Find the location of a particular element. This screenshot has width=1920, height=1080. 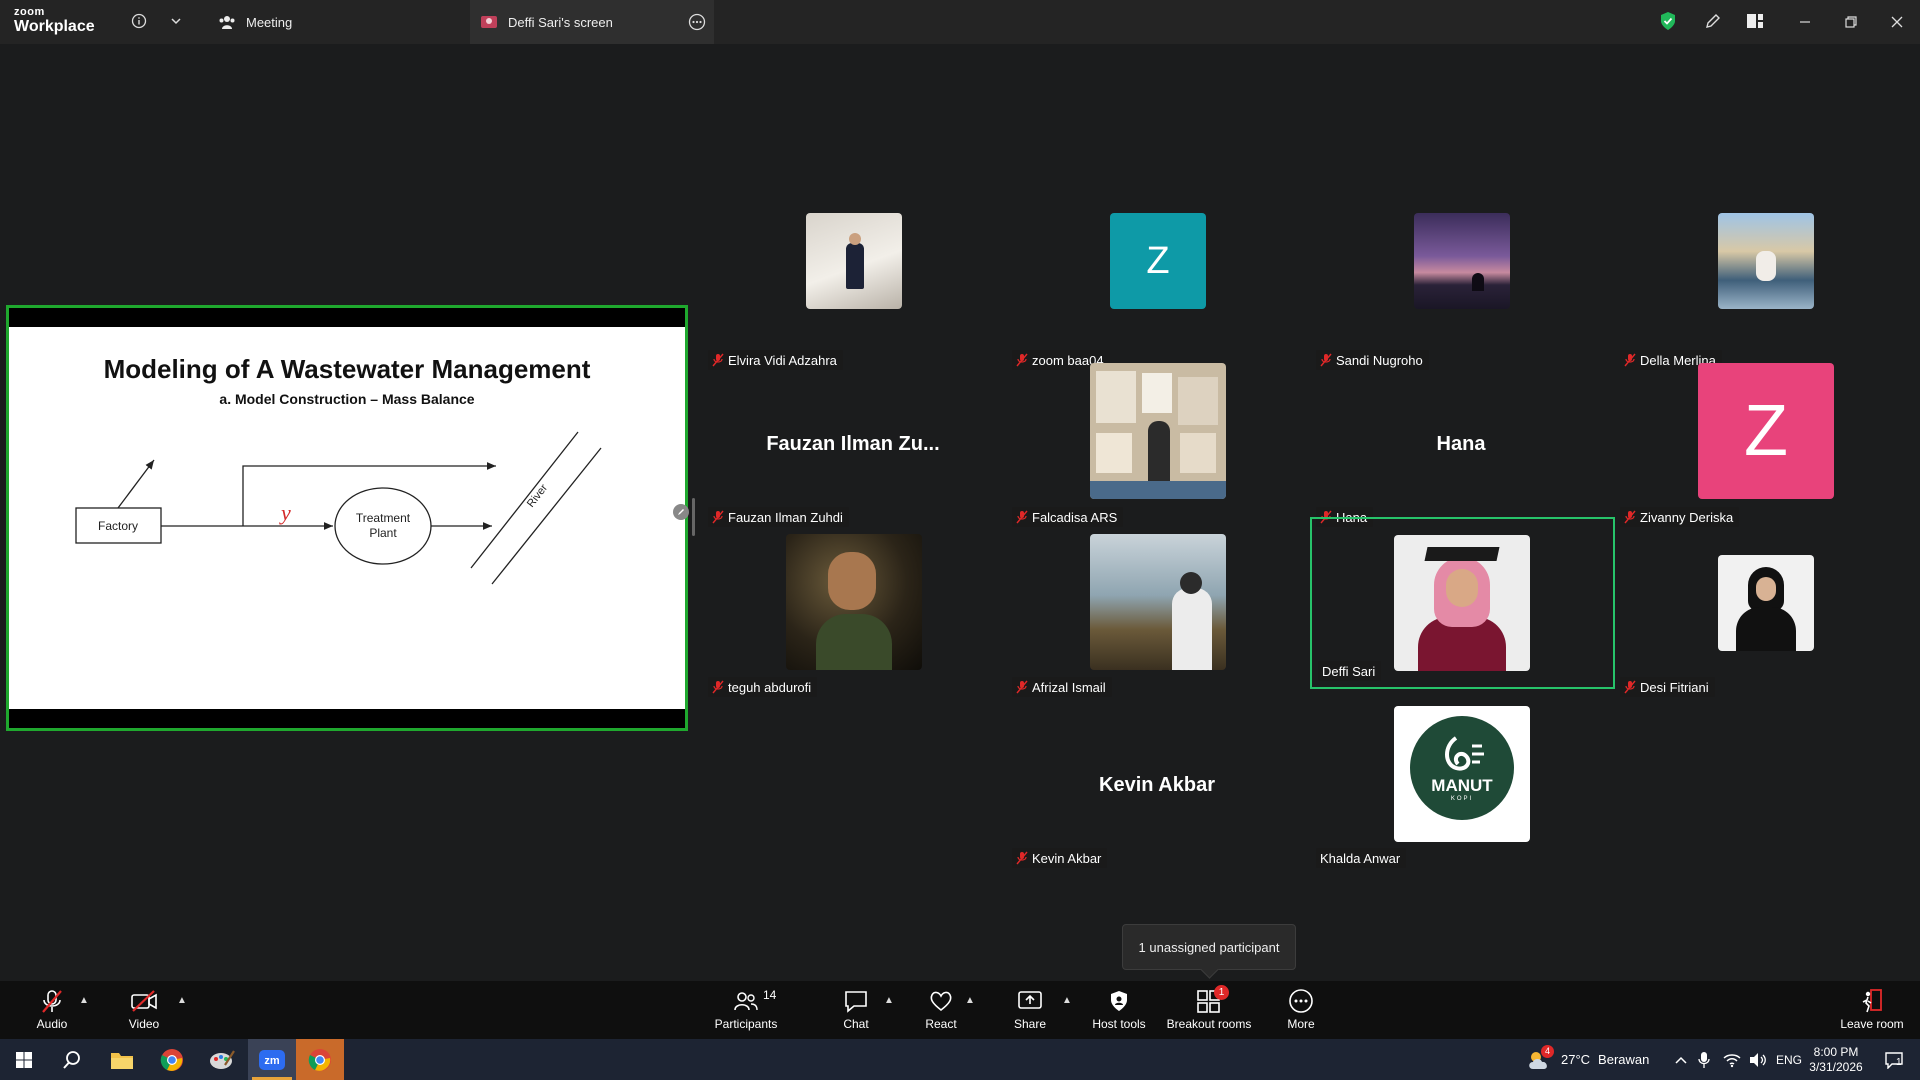

participant-name: Khalda Anwar is located at coordinates (1360, 858).